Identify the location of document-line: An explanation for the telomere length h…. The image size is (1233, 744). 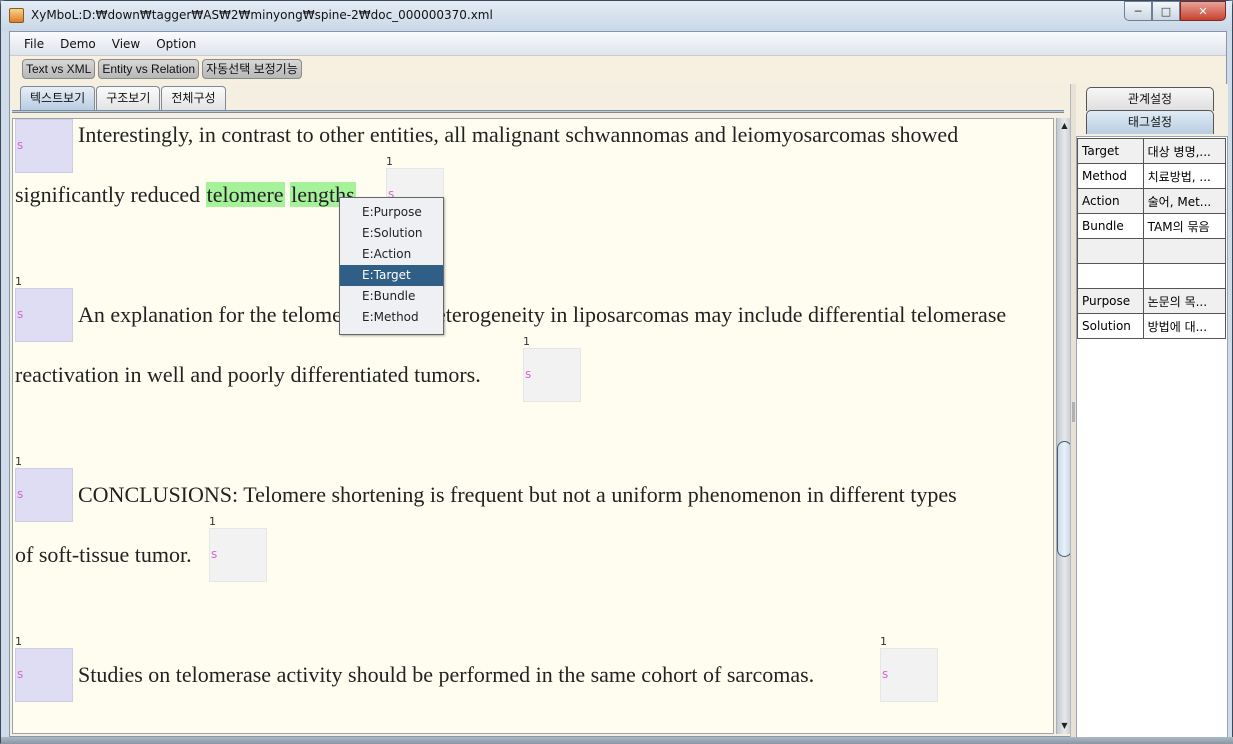
(542, 314).